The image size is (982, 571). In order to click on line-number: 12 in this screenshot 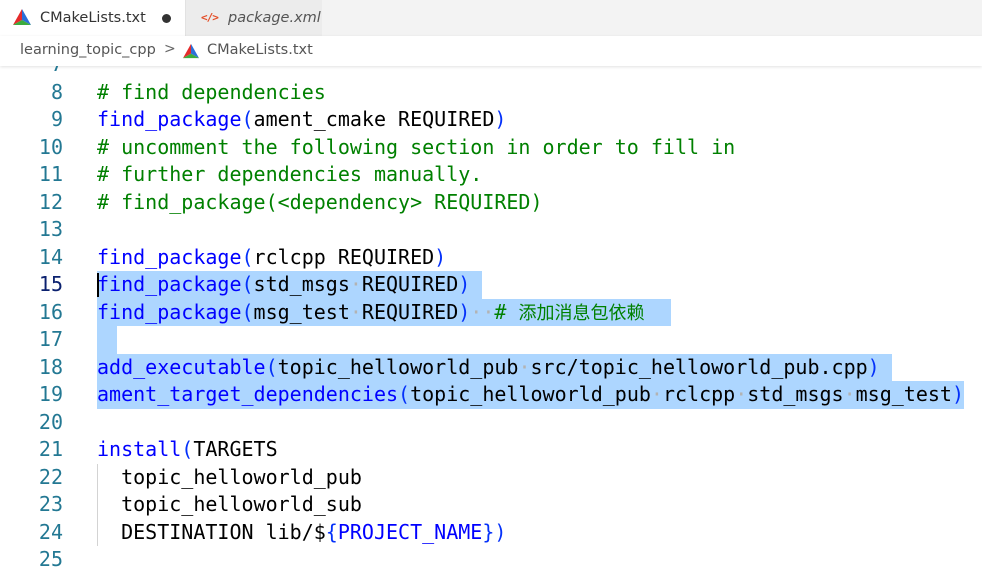, I will do `click(50, 201)`.